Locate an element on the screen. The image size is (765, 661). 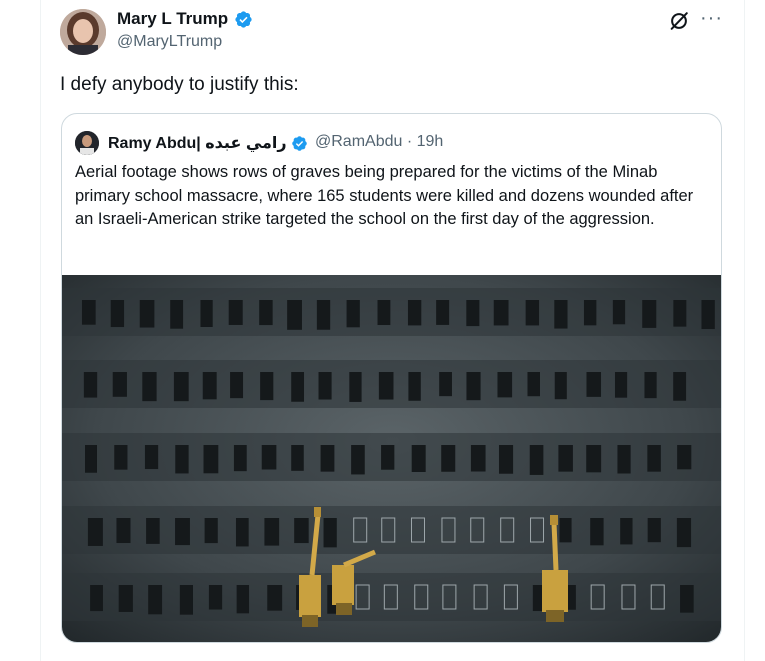
timeline-border-left is located at coordinates (40, 330).